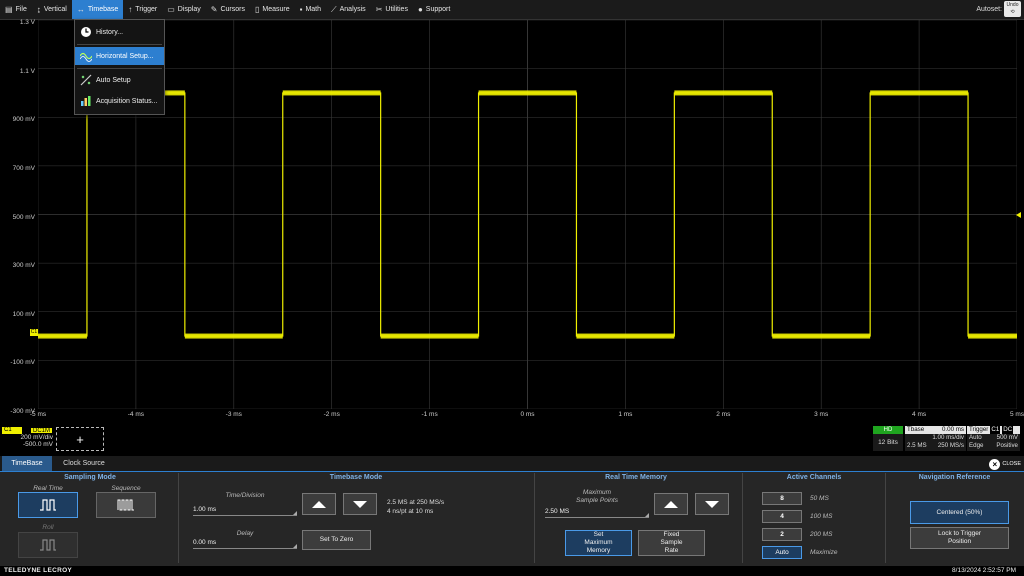 The image size is (1024, 576). Describe the element at coordinates (352, 9) in the screenshot. I see `menu-label: Analysis` at that location.